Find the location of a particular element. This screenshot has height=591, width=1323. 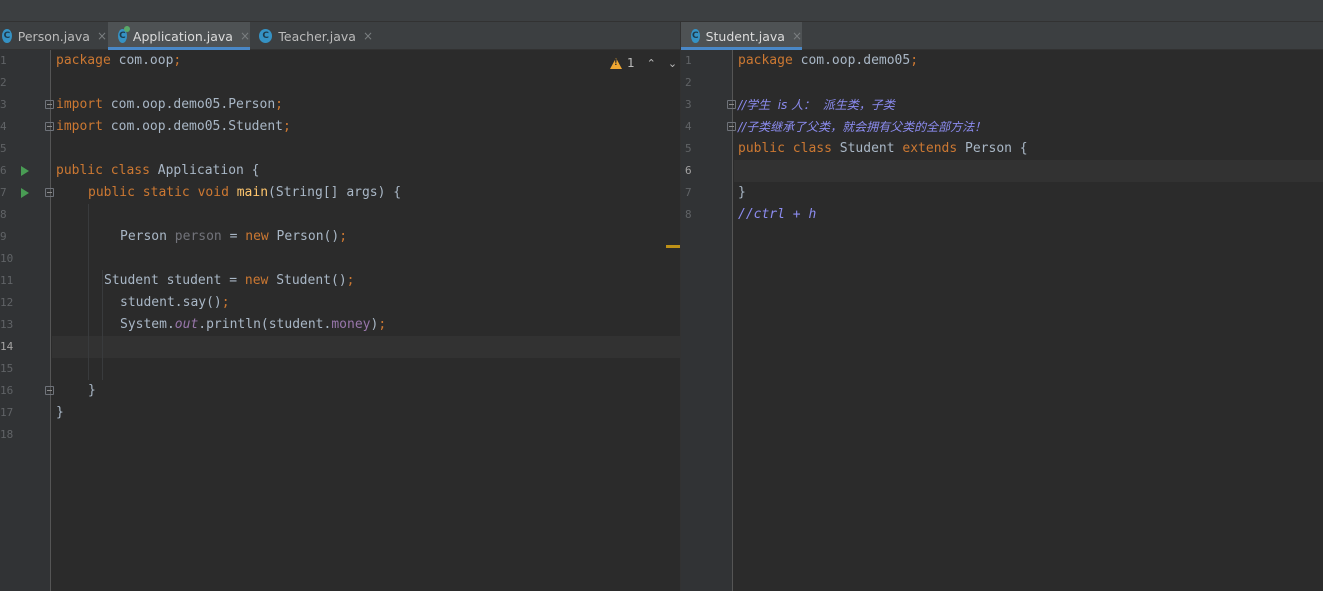

code-line-5: public class Student extends Person { is located at coordinates (883, 149).